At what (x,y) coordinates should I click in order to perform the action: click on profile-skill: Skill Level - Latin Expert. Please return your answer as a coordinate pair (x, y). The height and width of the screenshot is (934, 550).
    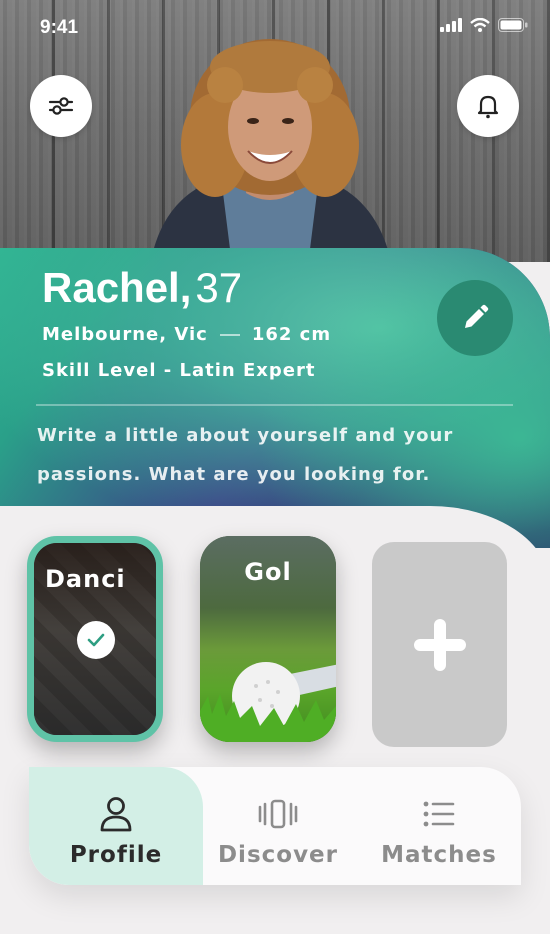
    Looking at the image, I should click on (179, 370).